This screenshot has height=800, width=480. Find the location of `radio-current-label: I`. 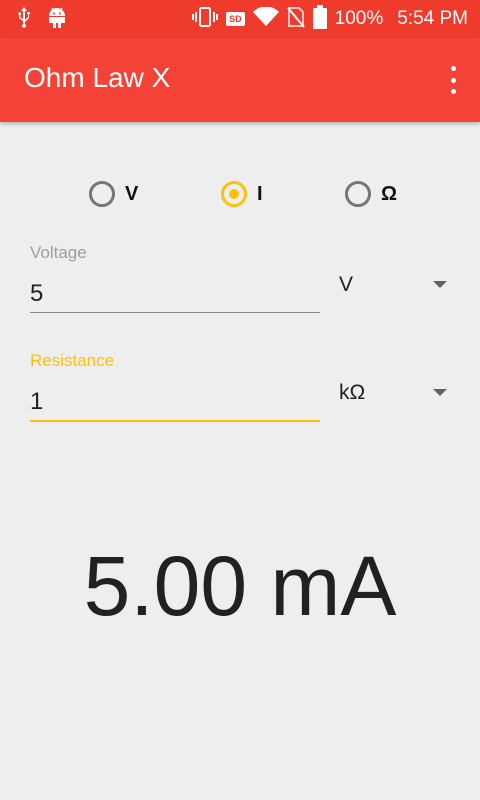

radio-current-label: I is located at coordinates (260, 193).